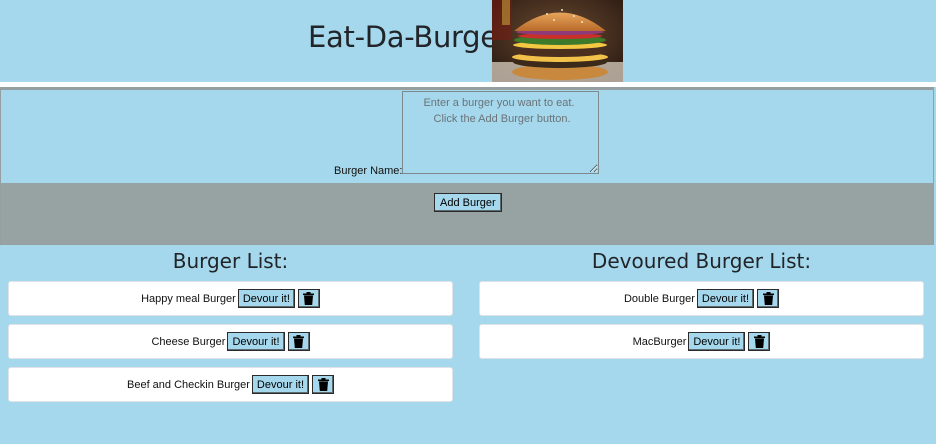 The image size is (936, 444). I want to click on devoured-list-item: Double Burger Devour it!, so click(701, 298).